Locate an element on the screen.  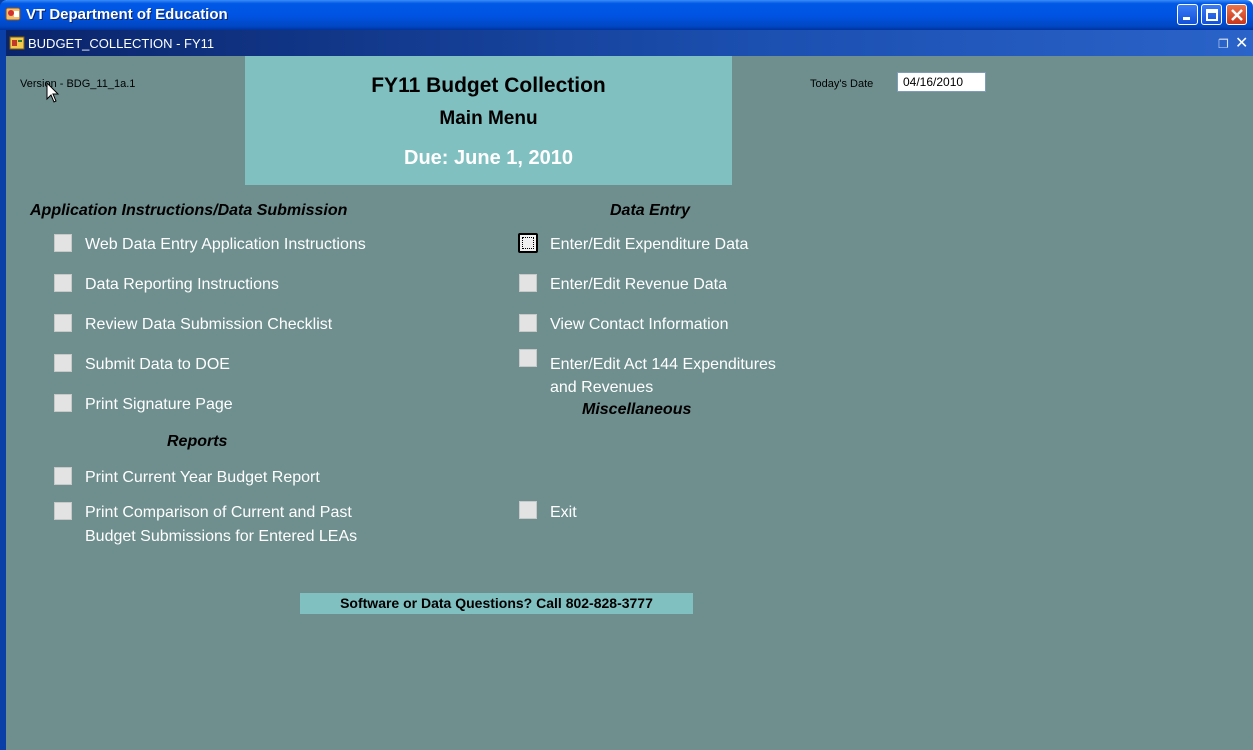
close-icon is located at coordinates (1237, 15).